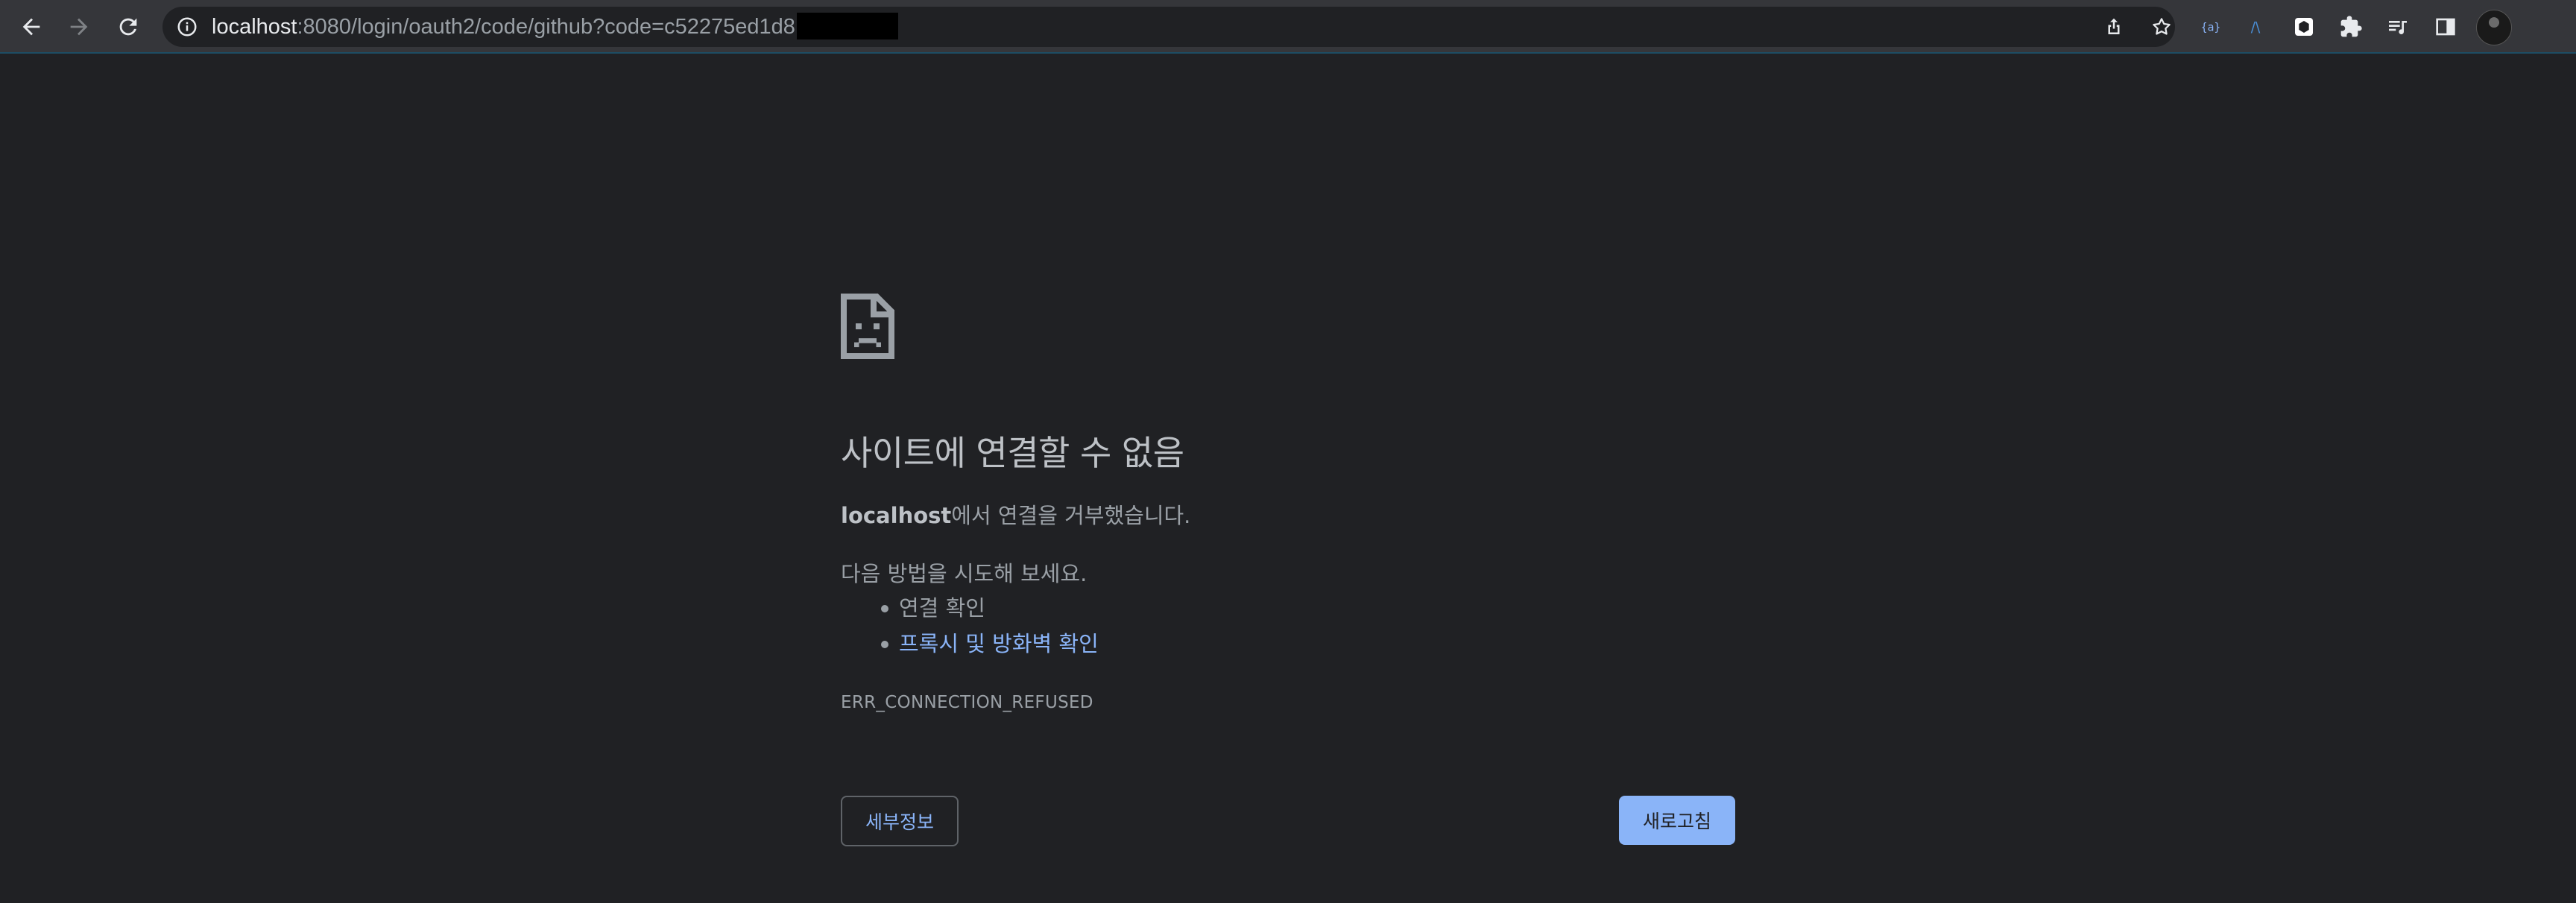 This screenshot has height=903, width=2576. I want to click on lambda-extension-button: /\, so click(2255, 26).